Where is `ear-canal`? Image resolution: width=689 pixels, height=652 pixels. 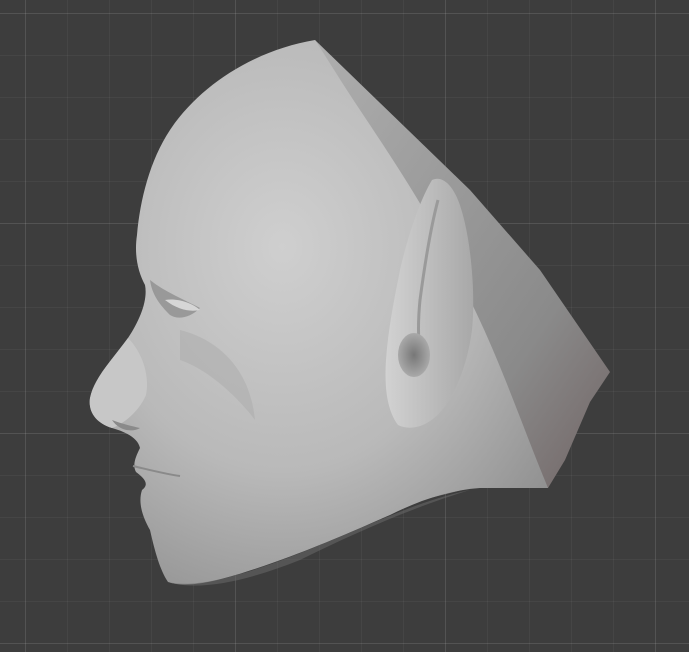
ear-canal is located at coordinates (414, 355).